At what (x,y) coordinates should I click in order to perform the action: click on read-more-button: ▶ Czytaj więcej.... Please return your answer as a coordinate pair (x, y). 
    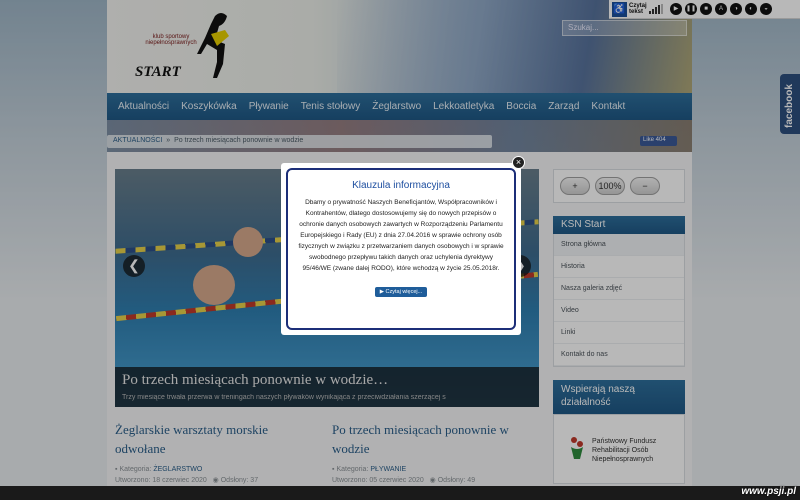
    Looking at the image, I should click on (401, 292).